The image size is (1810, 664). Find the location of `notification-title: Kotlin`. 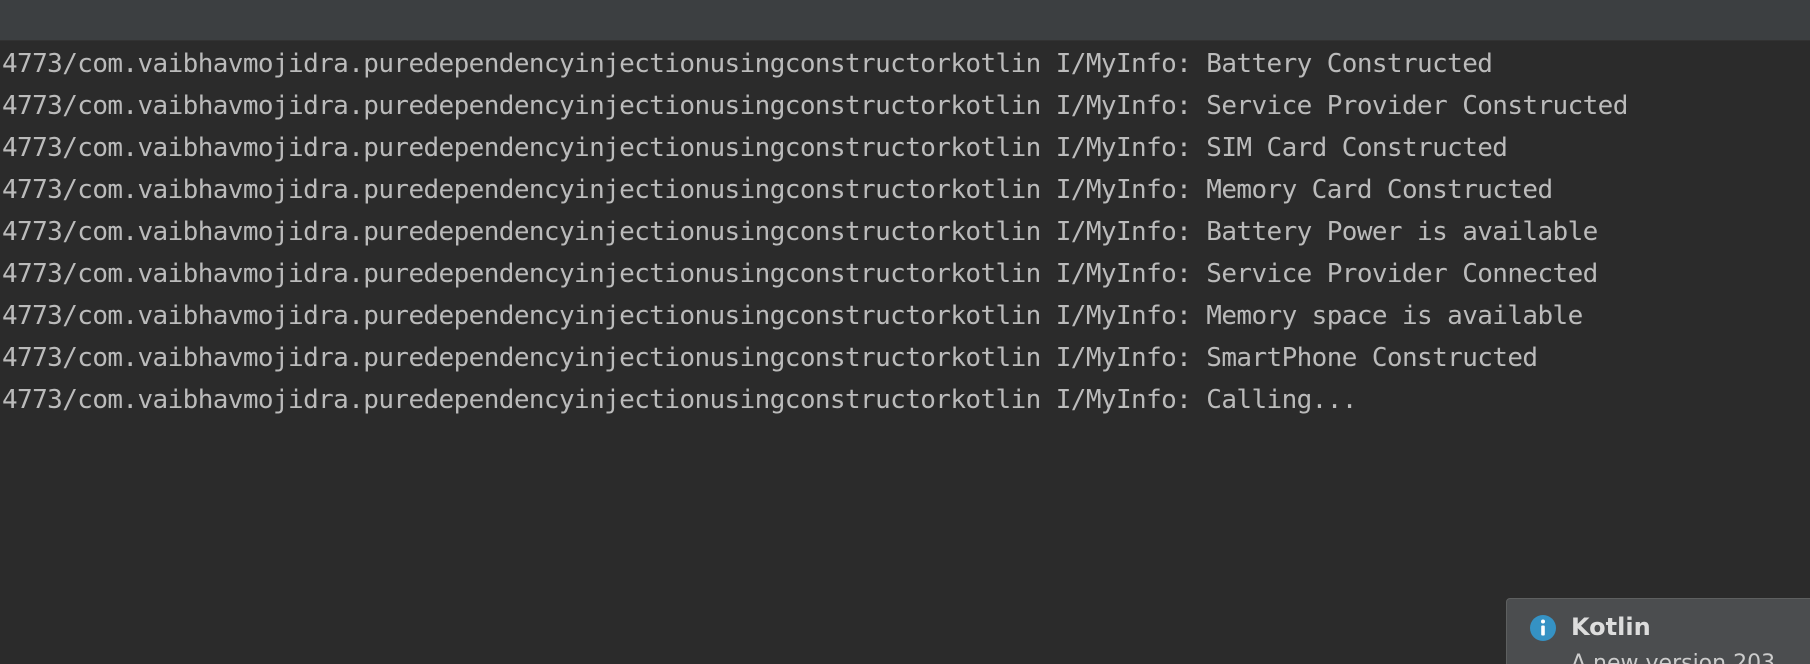

notification-title: Kotlin is located at coordinates (1611, 627).